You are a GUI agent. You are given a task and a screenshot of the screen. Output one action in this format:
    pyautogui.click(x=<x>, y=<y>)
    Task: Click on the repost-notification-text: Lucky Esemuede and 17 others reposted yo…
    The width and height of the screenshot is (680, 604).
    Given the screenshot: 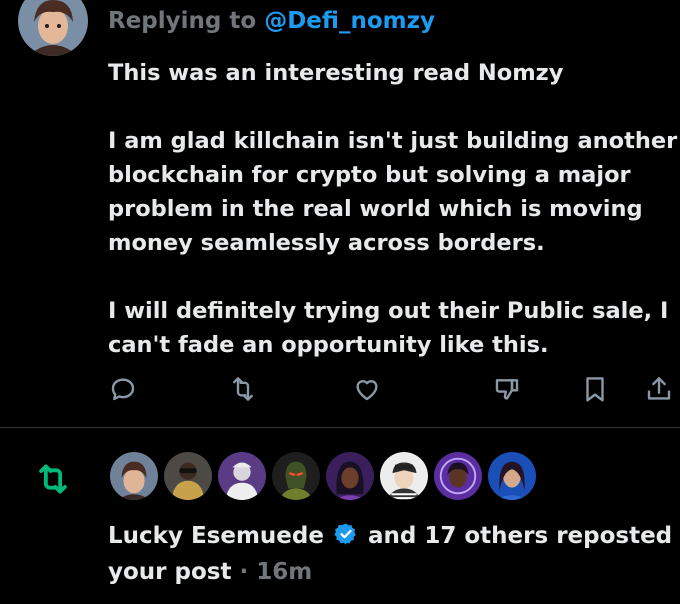 What is the action you would take?
    pyautogui.click(x=390, y=554)
    